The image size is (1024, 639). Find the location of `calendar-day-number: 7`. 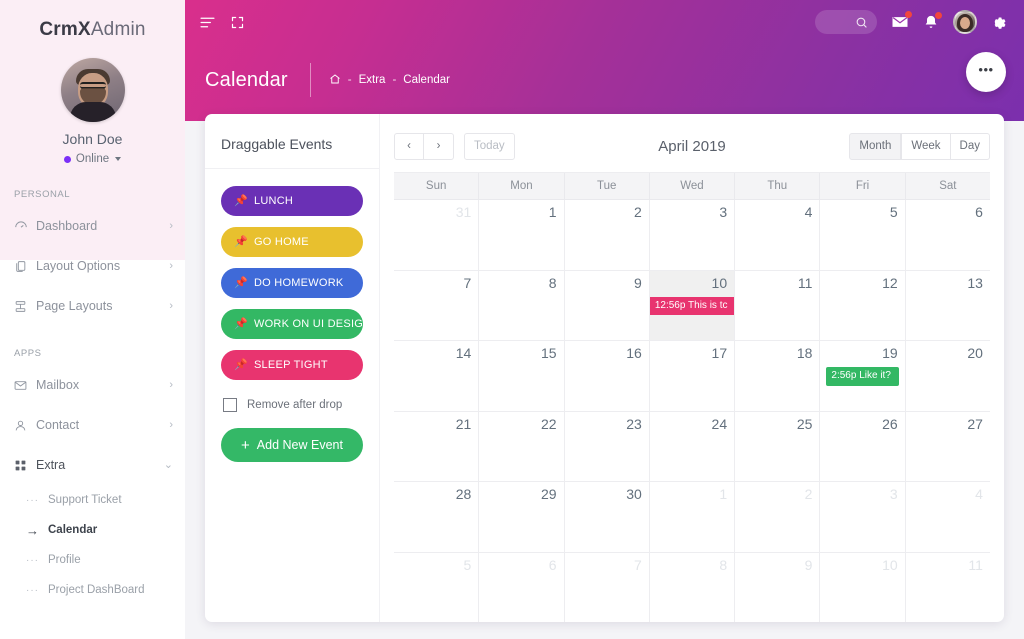

calendar-day-number: 7 is located at coordinates (467, 282).